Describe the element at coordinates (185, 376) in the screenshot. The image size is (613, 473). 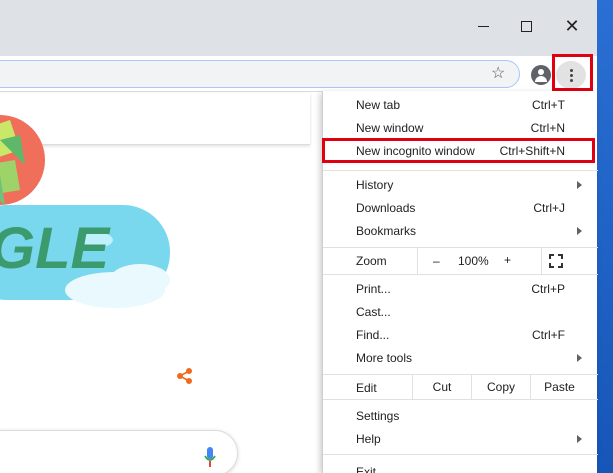
I see `share-icon` at that location.